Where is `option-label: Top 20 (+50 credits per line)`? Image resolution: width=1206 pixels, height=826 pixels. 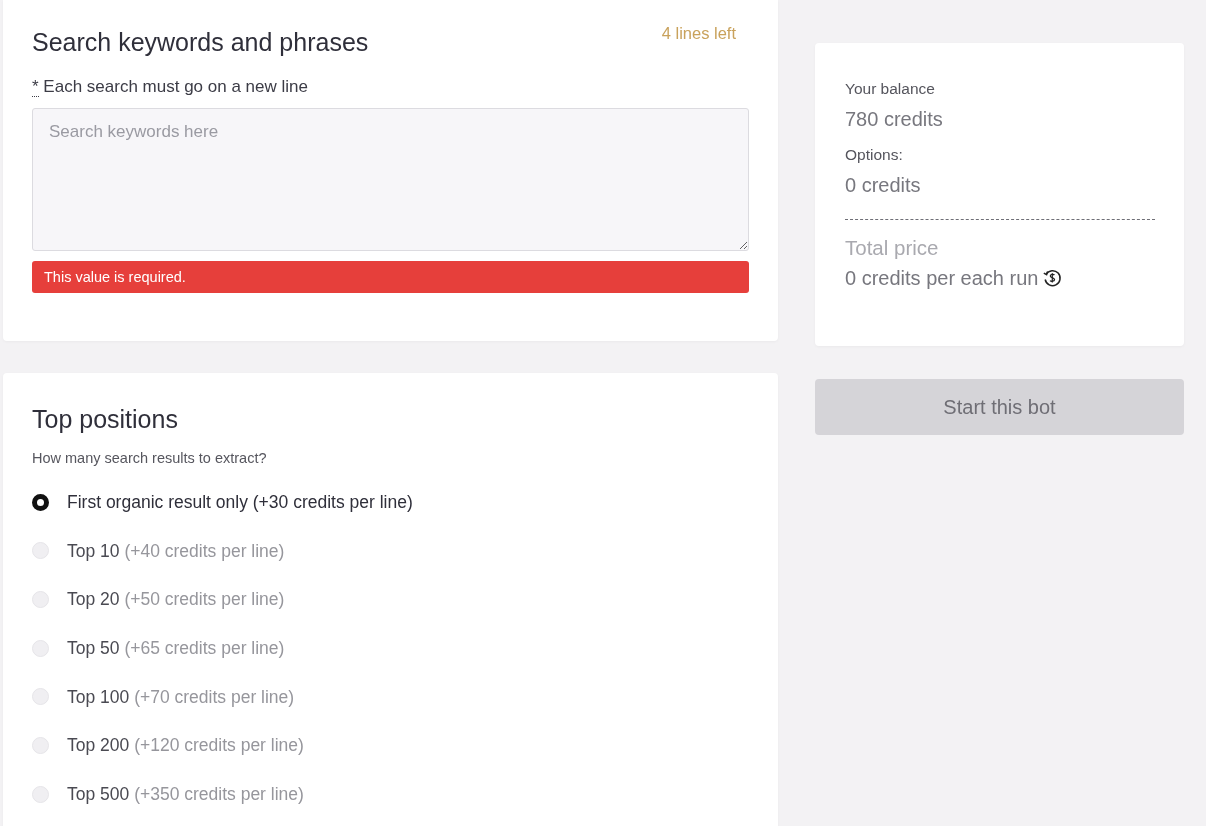
option-label: Top 20 (+50 credits per line) is located at coordinates (176, 600).